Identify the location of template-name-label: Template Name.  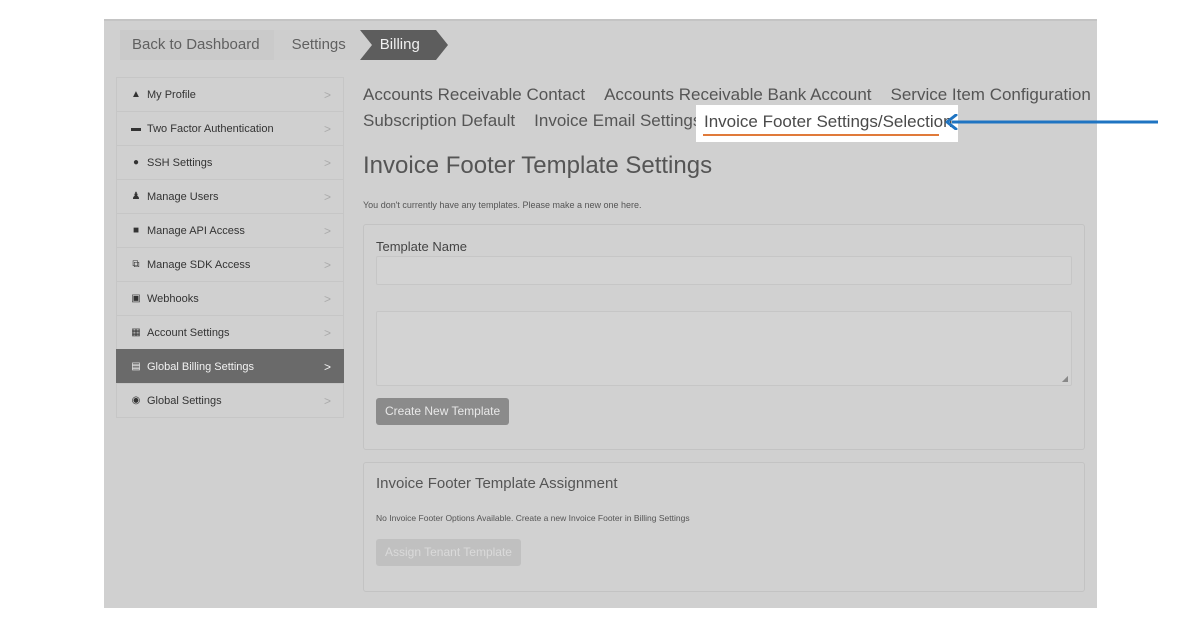
(422, 246).